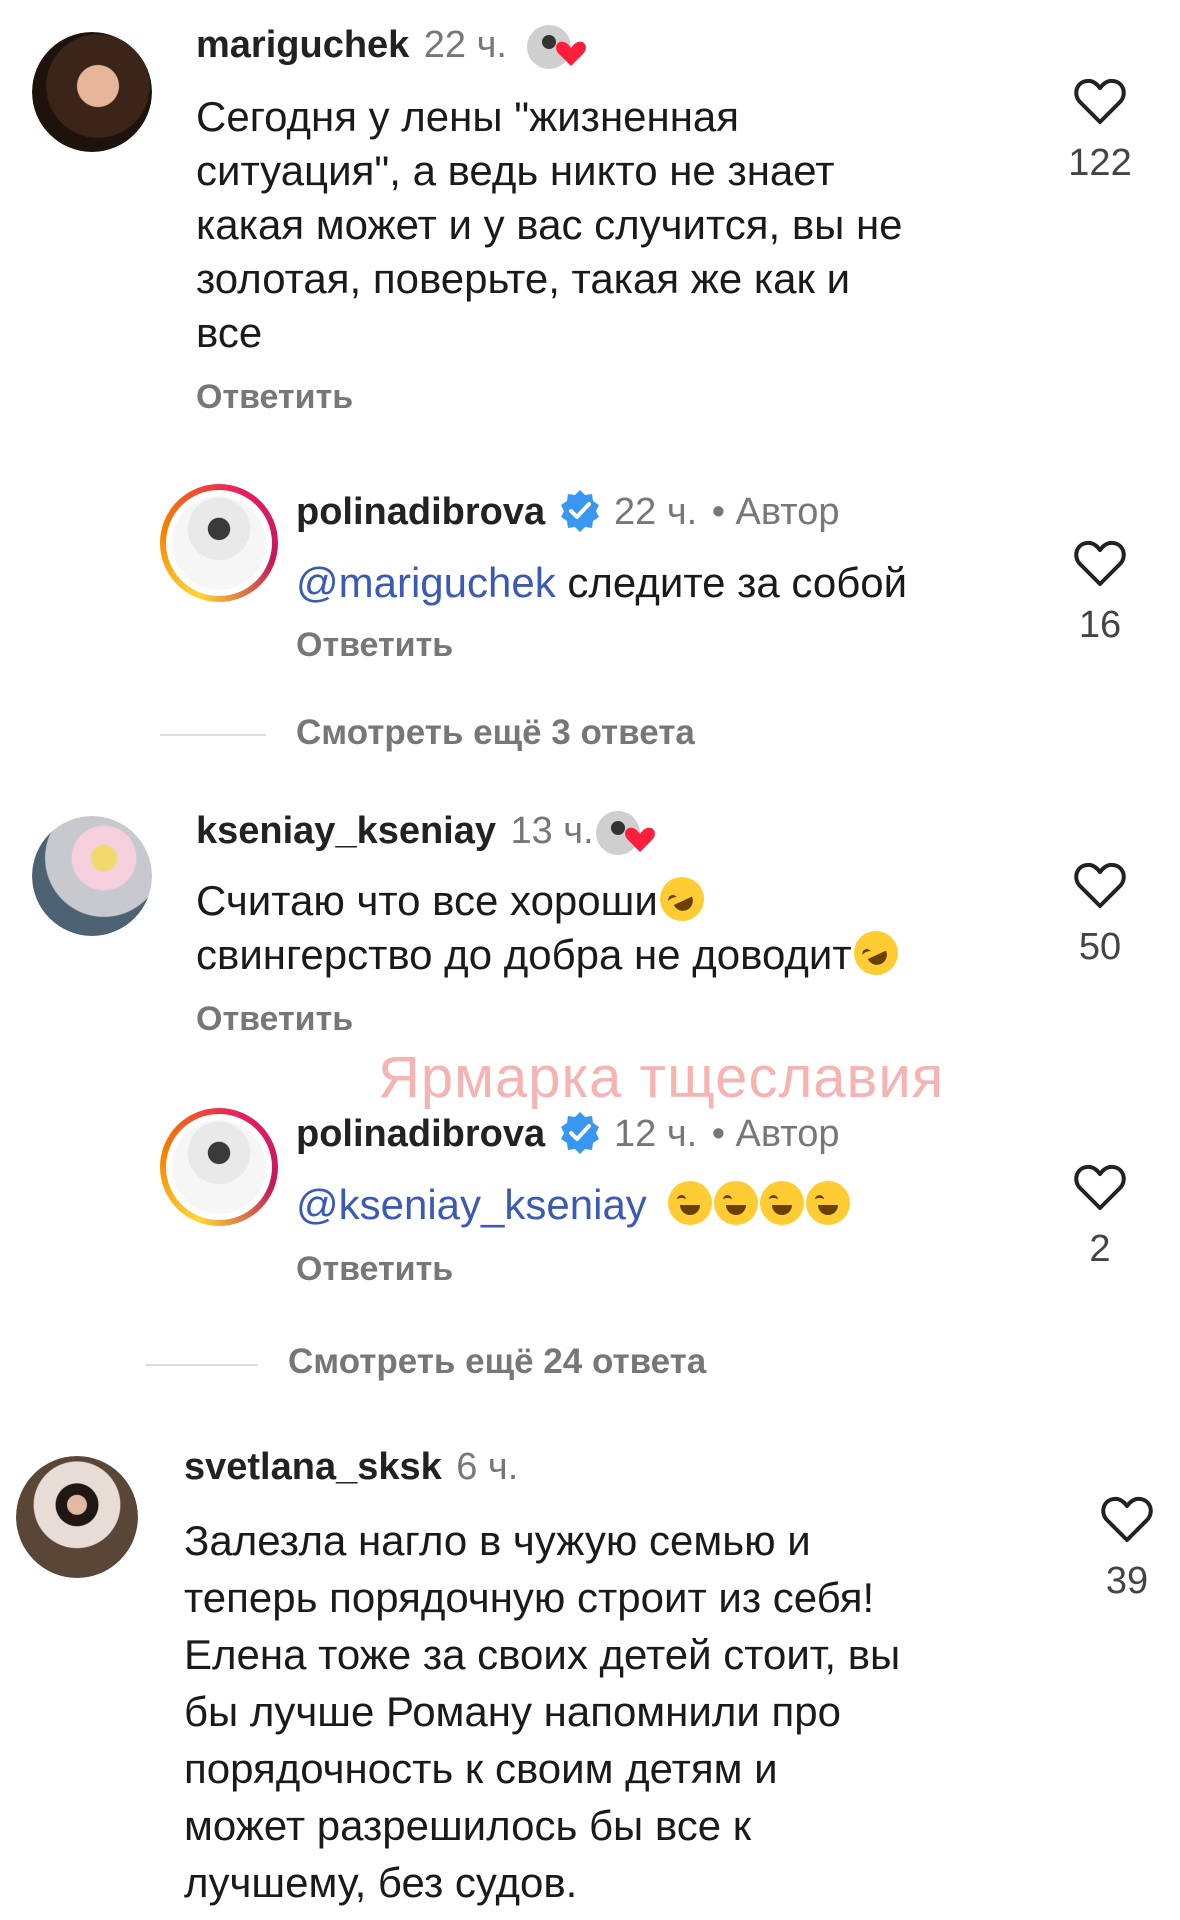 The height and width of the screenshot is (1920, 1180). What do you see at coordinates (552, 831) in the screenshot?
I see `timestamp: 13 ч.` at bounding box center [552, 831].